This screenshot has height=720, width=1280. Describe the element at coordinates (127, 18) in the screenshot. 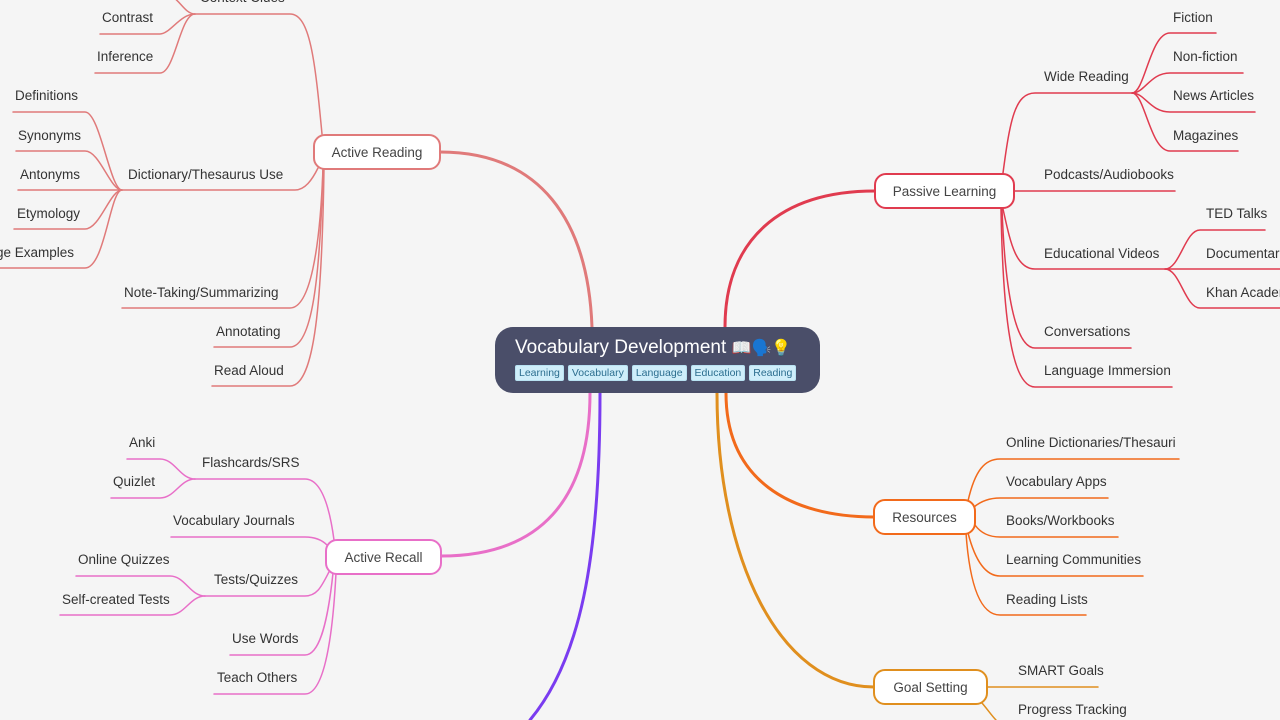

I see `node-contrast: Contrast` at that location.